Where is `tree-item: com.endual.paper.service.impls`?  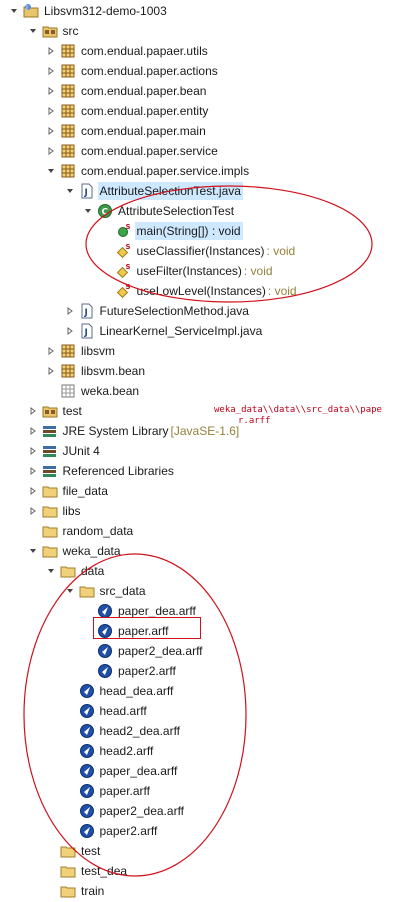
tree-item: com.endual.paper.service.impls is located at coordinates (148, 171).